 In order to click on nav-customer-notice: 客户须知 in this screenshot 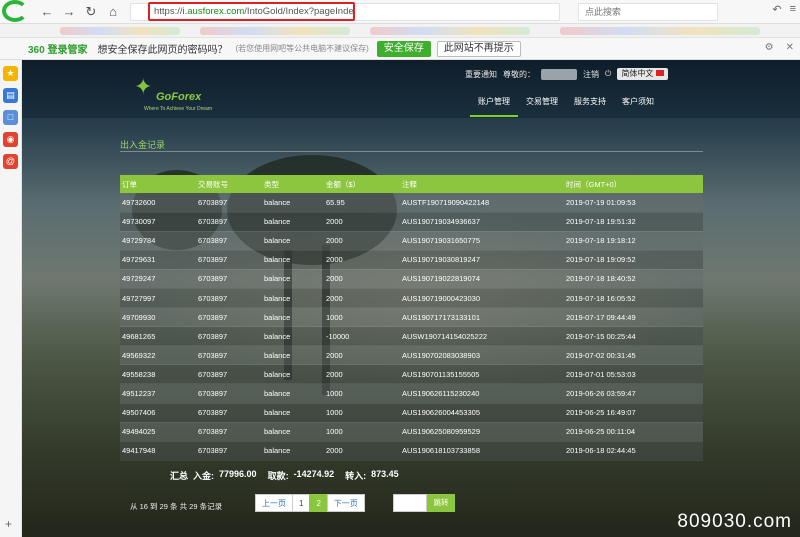, I will do `click(638, 103)`.